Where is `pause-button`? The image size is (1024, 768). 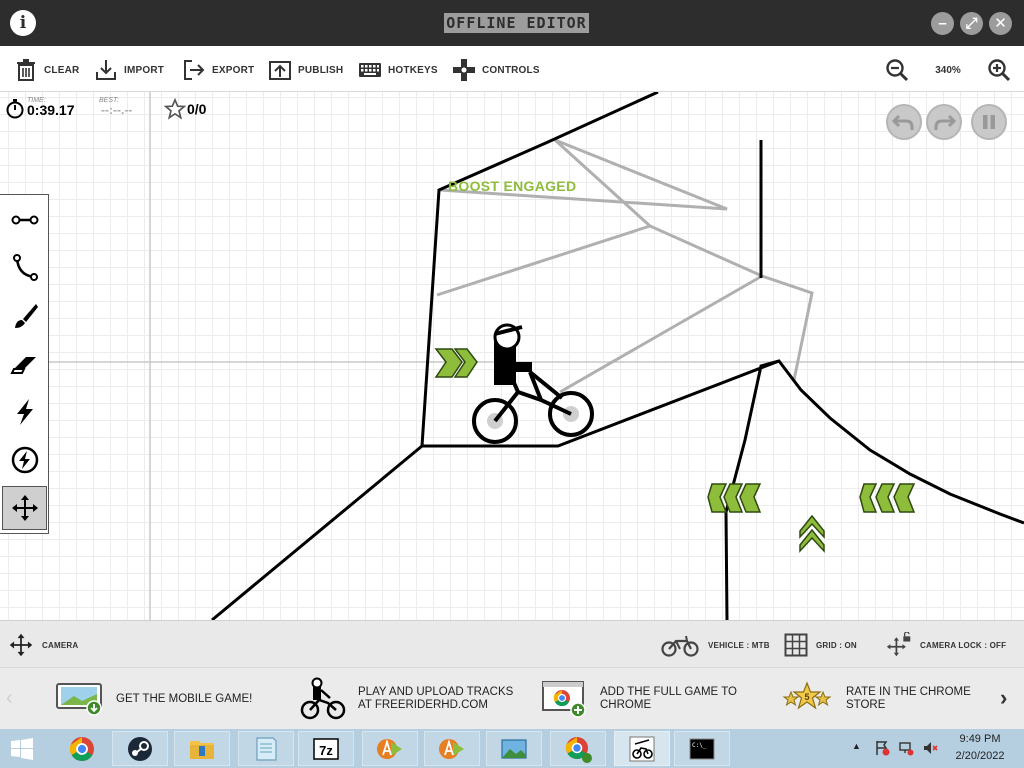
pause-button is located at coordinates (989, 122).